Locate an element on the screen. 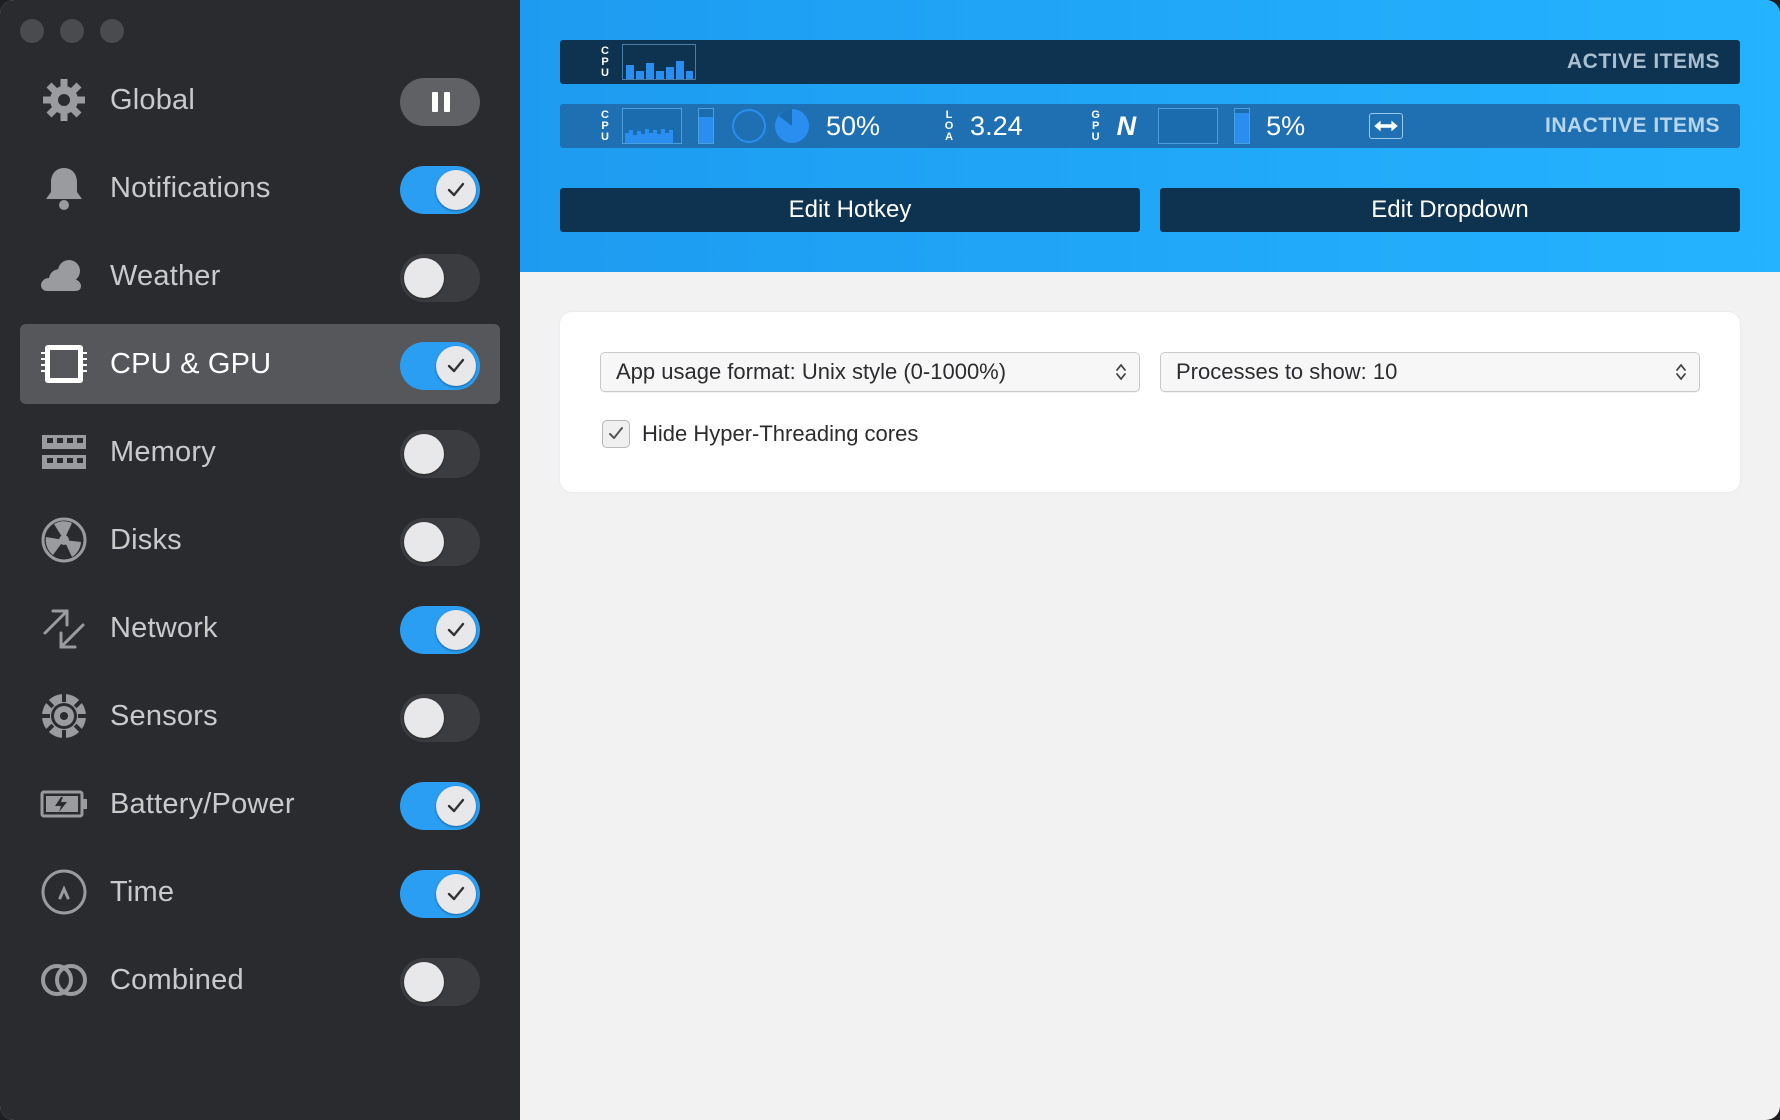 The width and height of the screenshot is (1780, 1120). sensors-toggle is located at coordinates (440, 718).